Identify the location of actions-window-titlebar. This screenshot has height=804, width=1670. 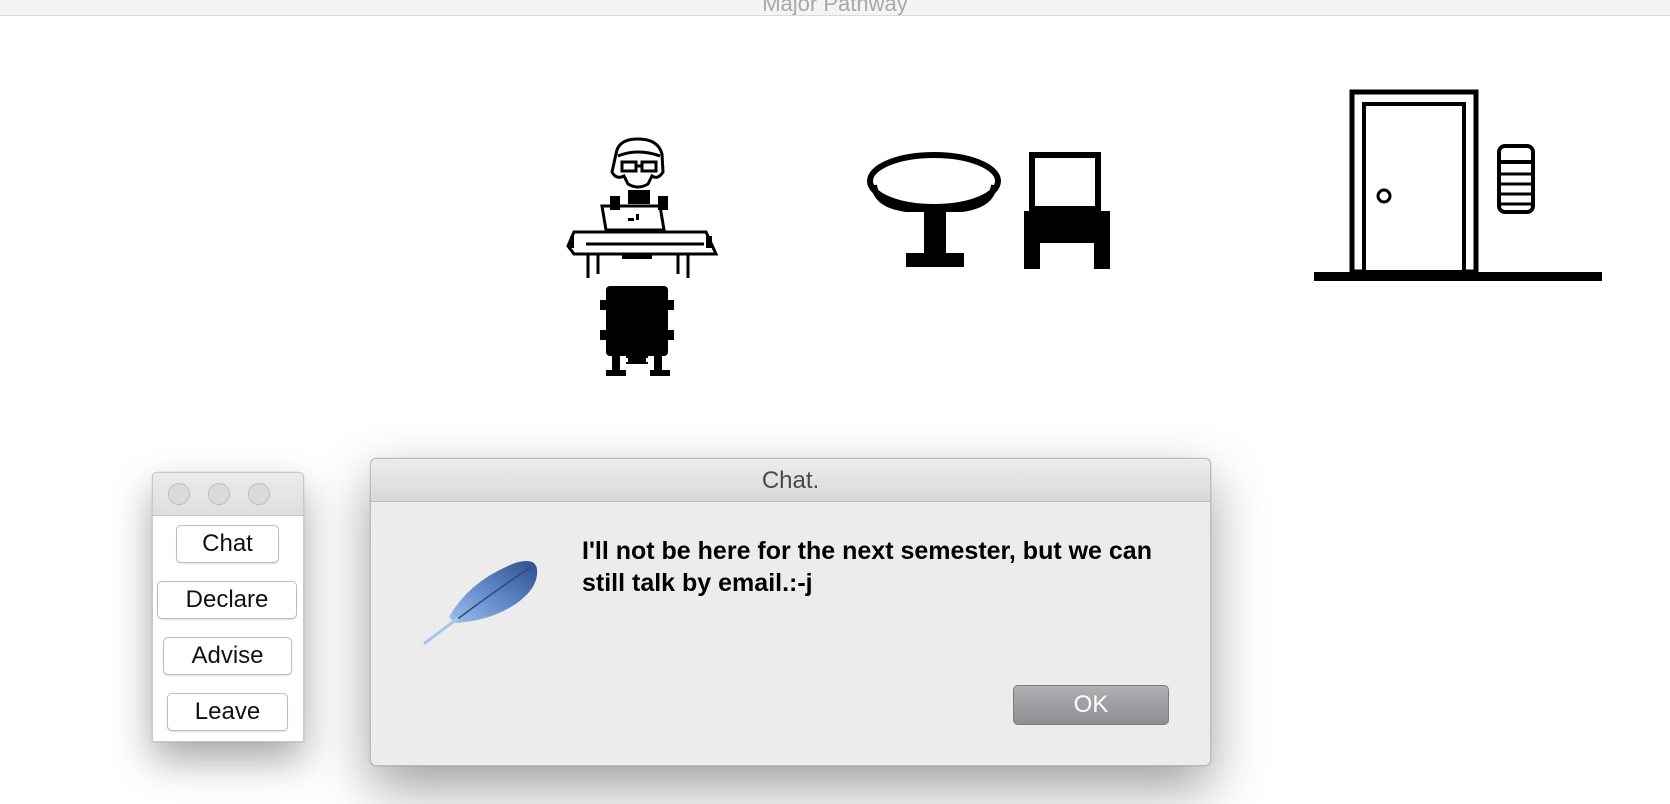
(228, 494).